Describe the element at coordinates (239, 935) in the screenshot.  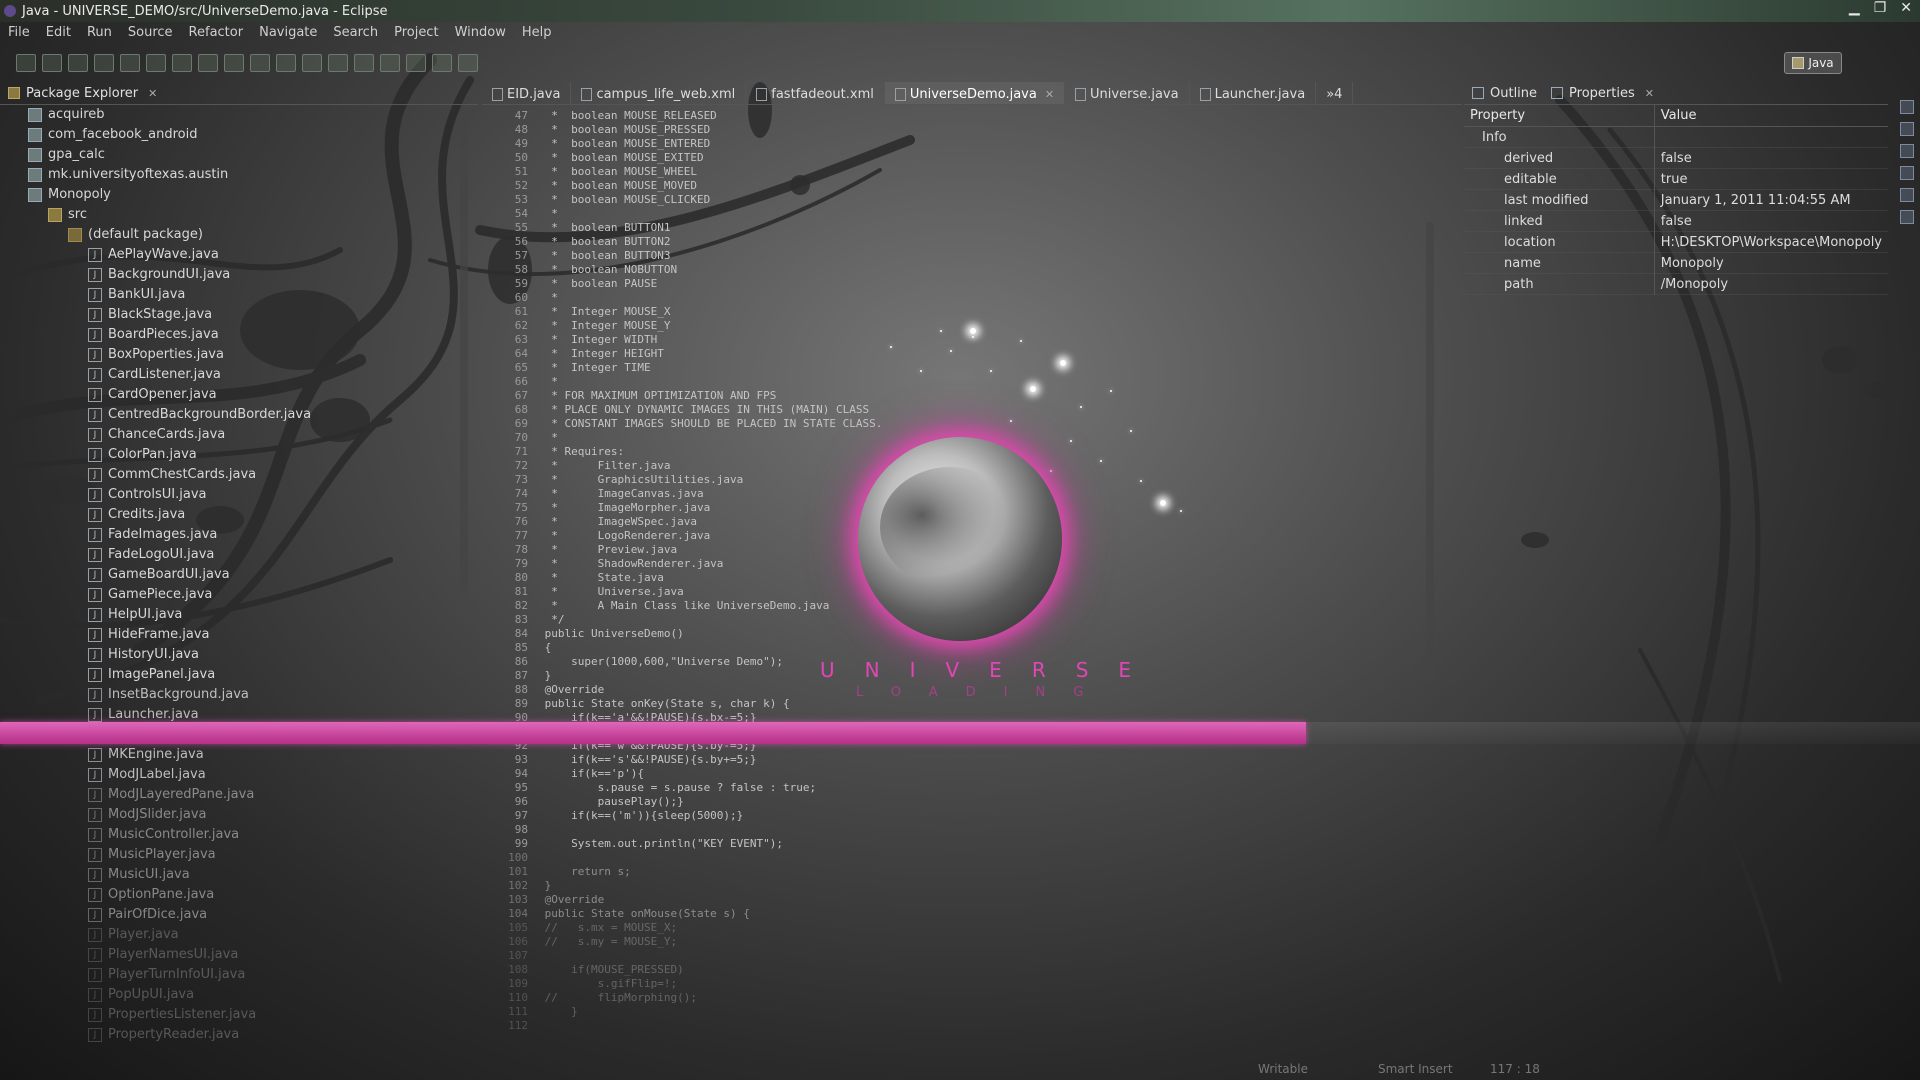
I see `tree-item: J Player.java` at that location.